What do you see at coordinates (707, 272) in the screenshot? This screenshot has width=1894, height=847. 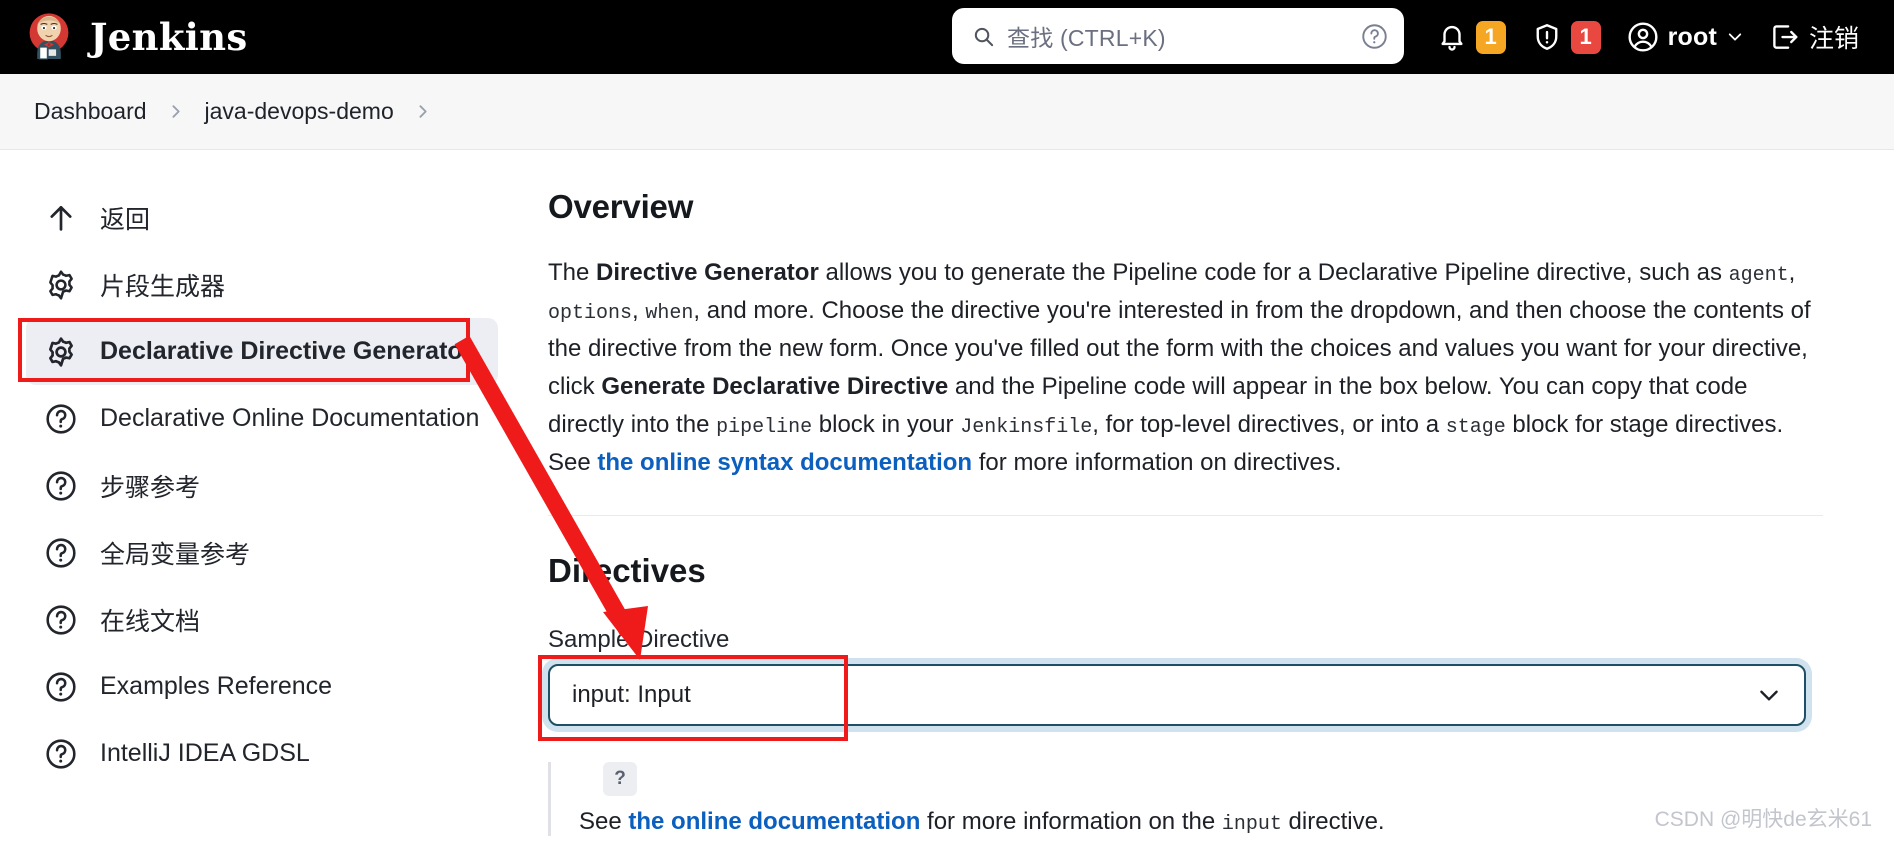 I see `ov-b1: Directive Generator` at bounding box center [707, 272].